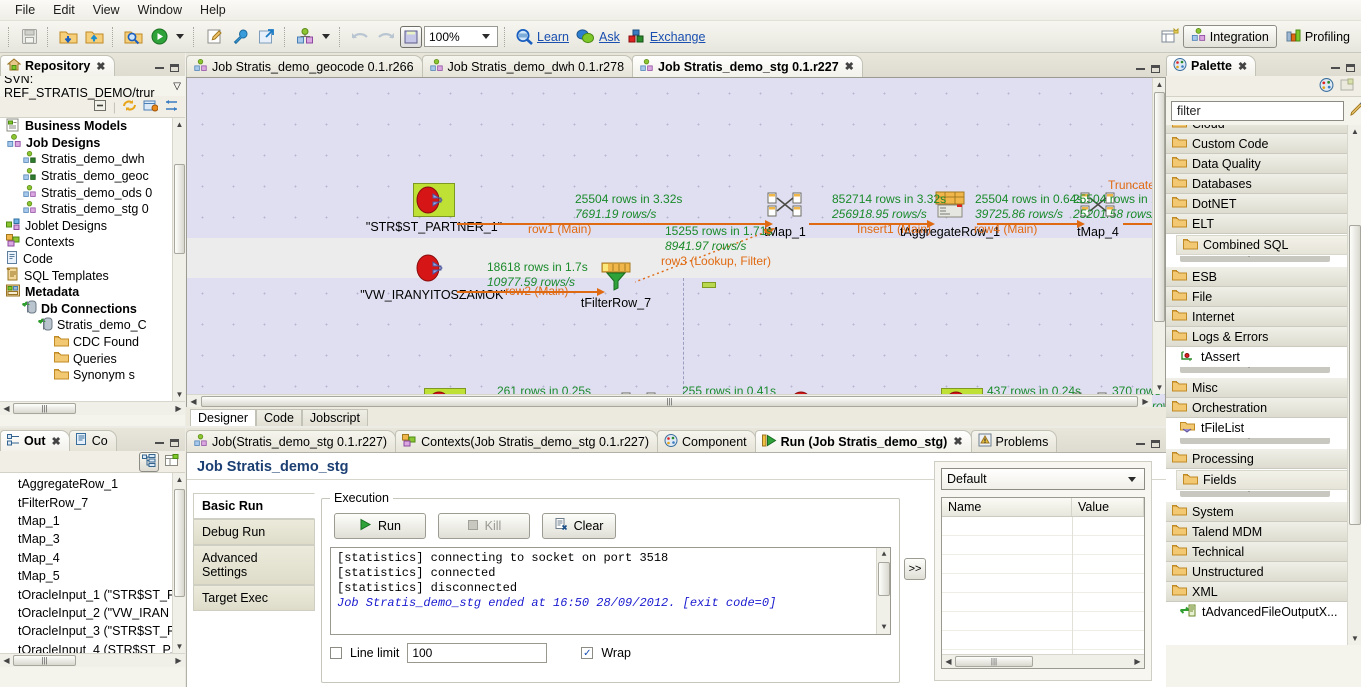 This screenshot has height=687, width=1361. I want to click on job-dropdown-caret, so click(326, 36).